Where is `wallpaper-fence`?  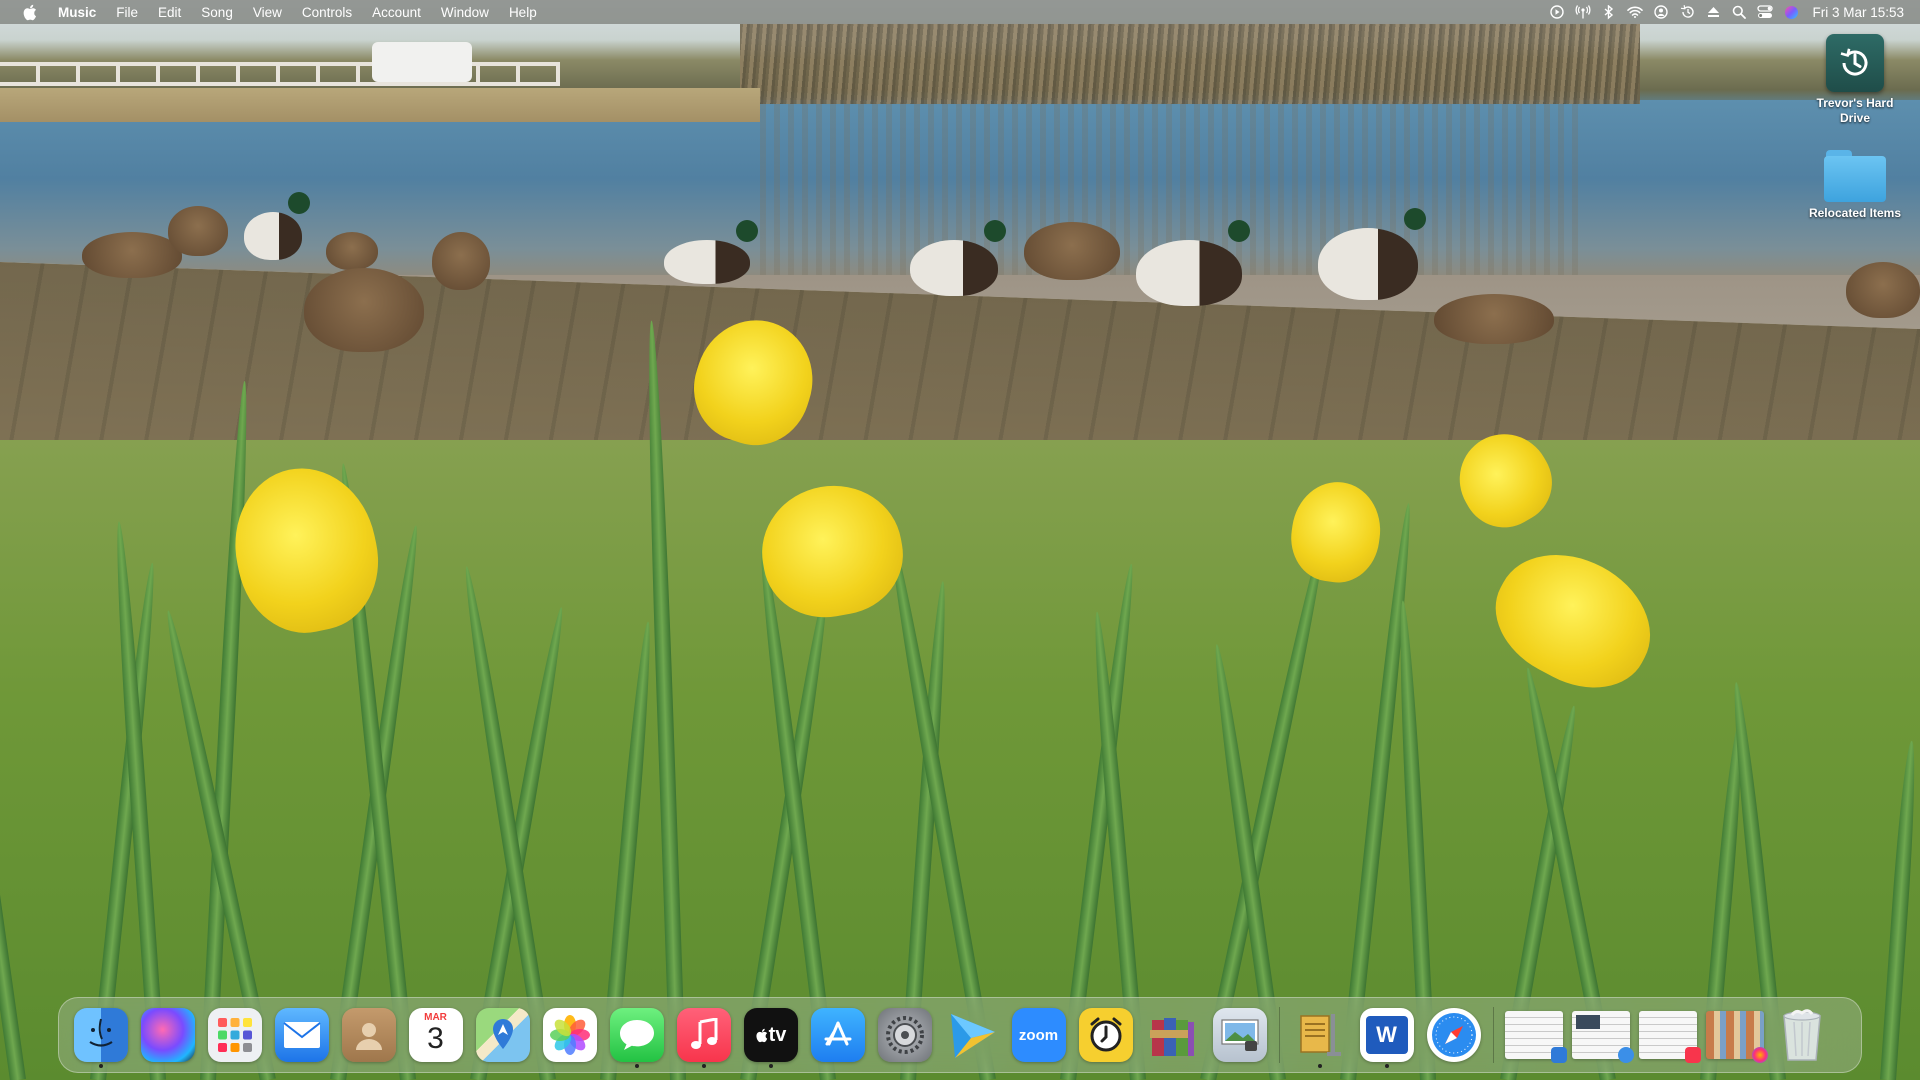 wallpaper-fence is located at coordinates (280, 74).